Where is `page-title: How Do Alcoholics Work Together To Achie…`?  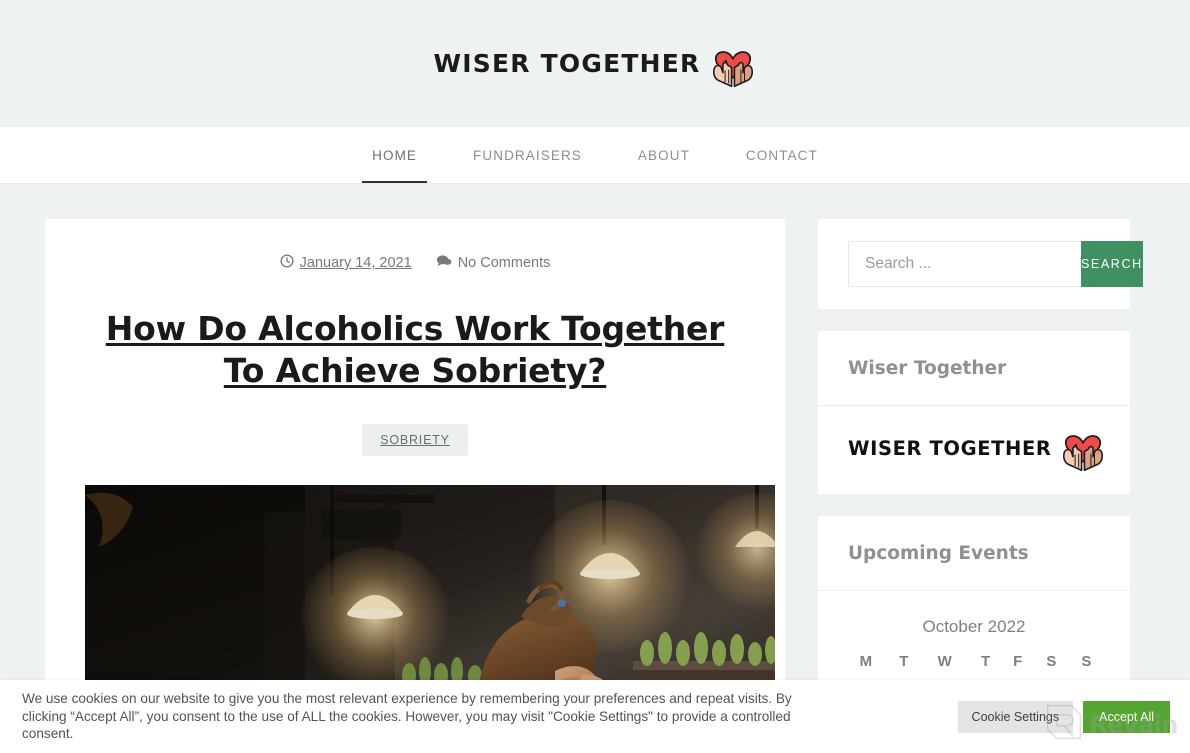
page-title: How Do Alcoholics Work Together To Achie… is located at coordinates (415, 350).